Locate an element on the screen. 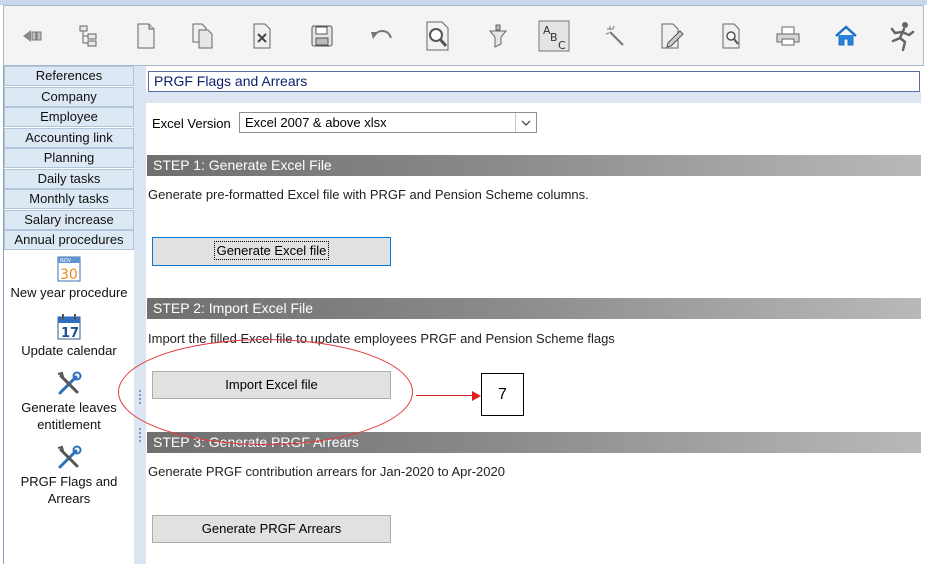 Image resolution: width=927 pixels, height=564 pixels. right-border is located at coordinates (924, 315).